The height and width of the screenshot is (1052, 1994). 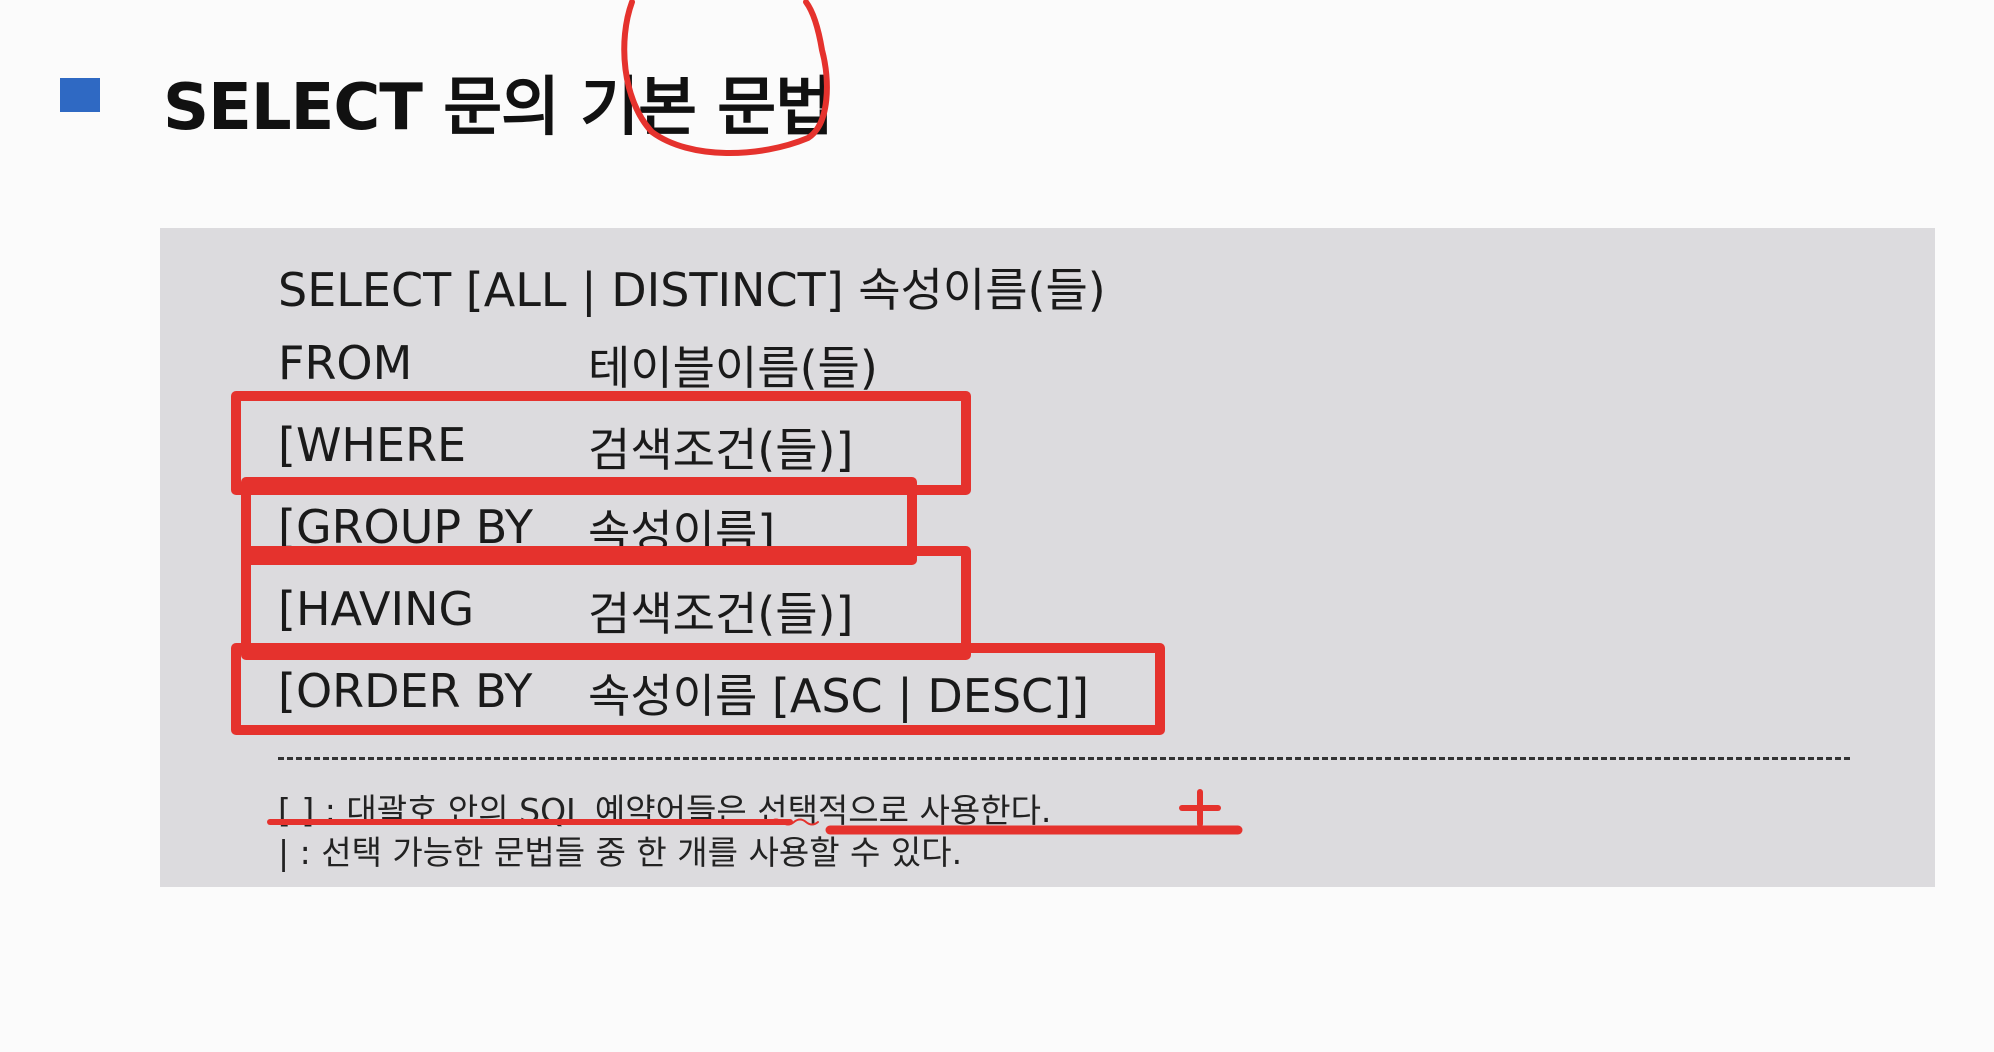 What do you see at coordinates (839, 696) in the screenshot?
I see `order-by-argument: 속성이름 [ASC | DESC]]` at bounding box center [839, 696].